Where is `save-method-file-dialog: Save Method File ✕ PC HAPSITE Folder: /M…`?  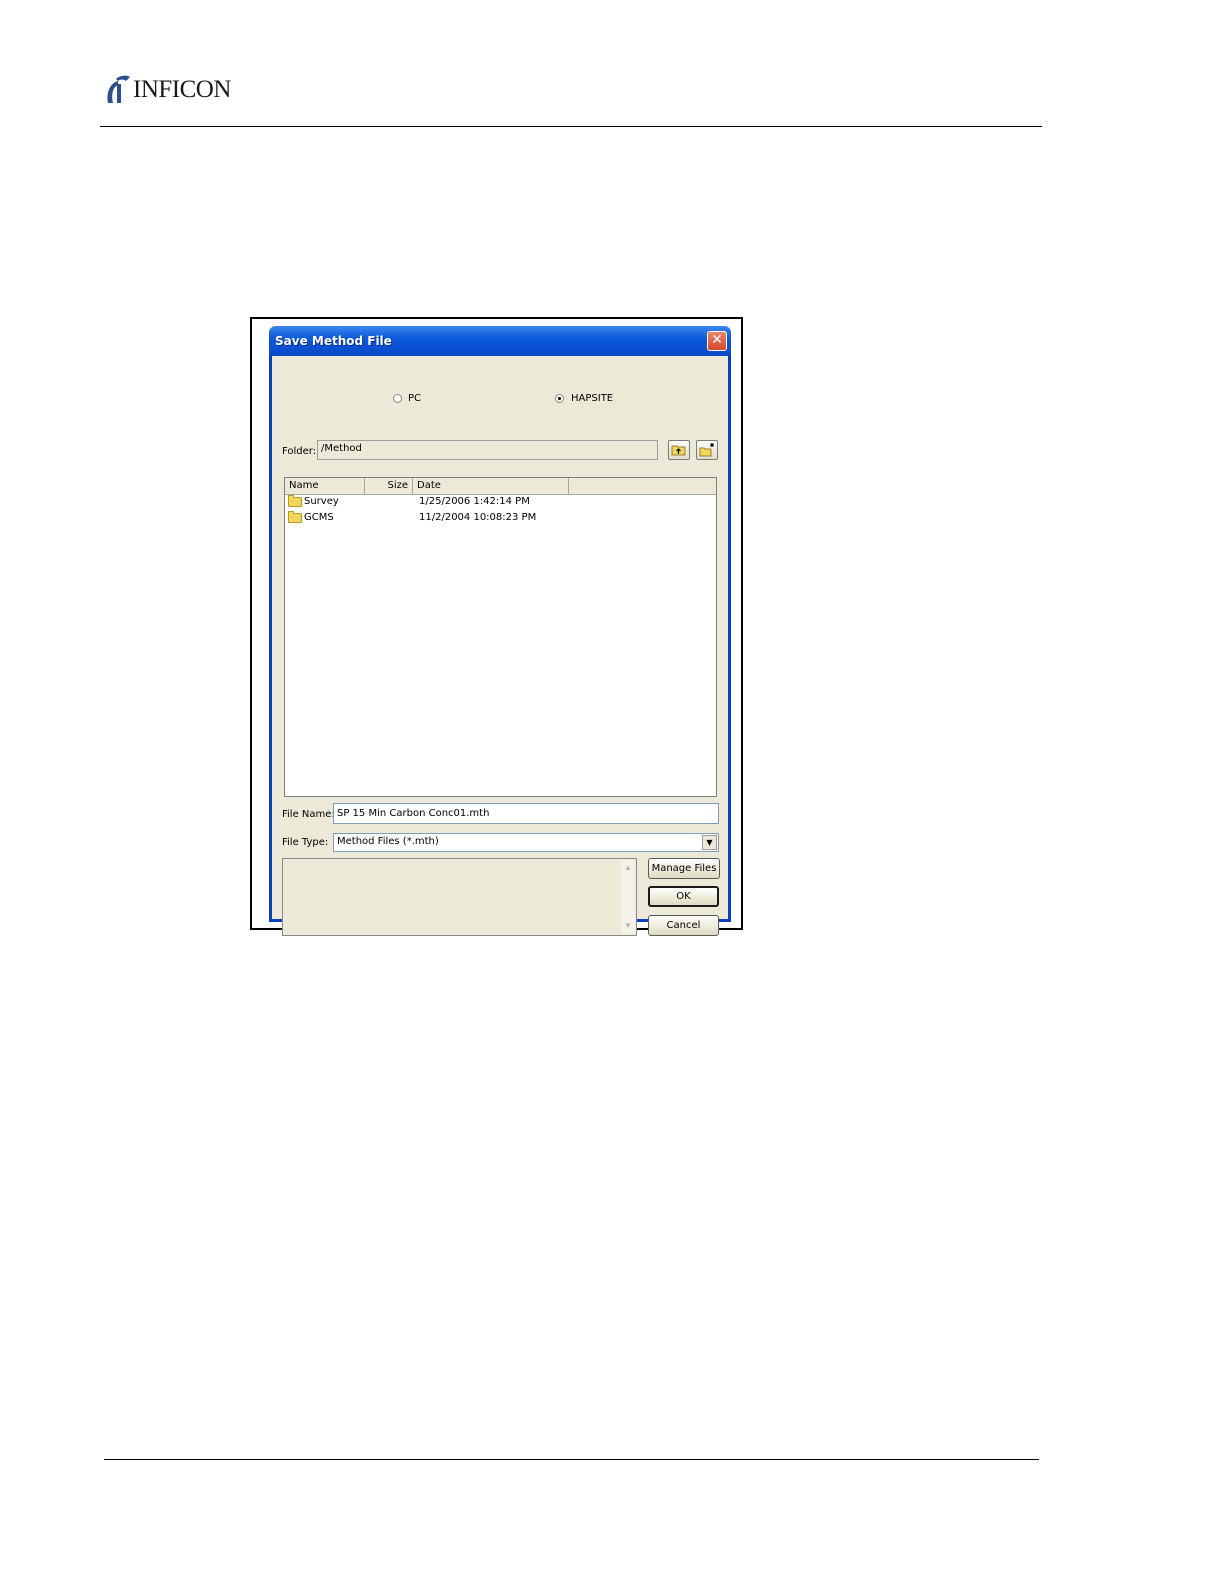 save-method-file-dialog: Save Method File ✕ PC HAPSITE Folder: /M… is located at coordinates (500, 631).